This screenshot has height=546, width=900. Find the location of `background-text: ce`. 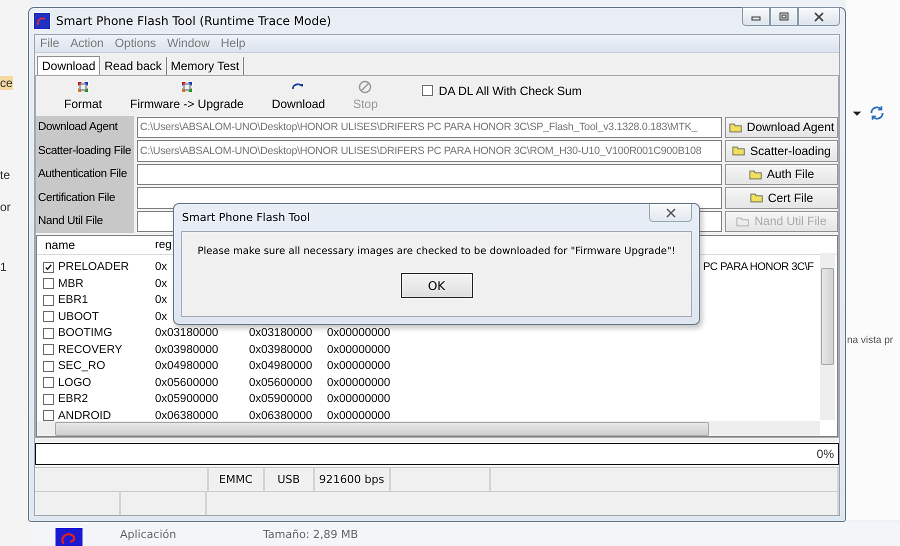

background-text: ce is located at coordinates (6, 83).